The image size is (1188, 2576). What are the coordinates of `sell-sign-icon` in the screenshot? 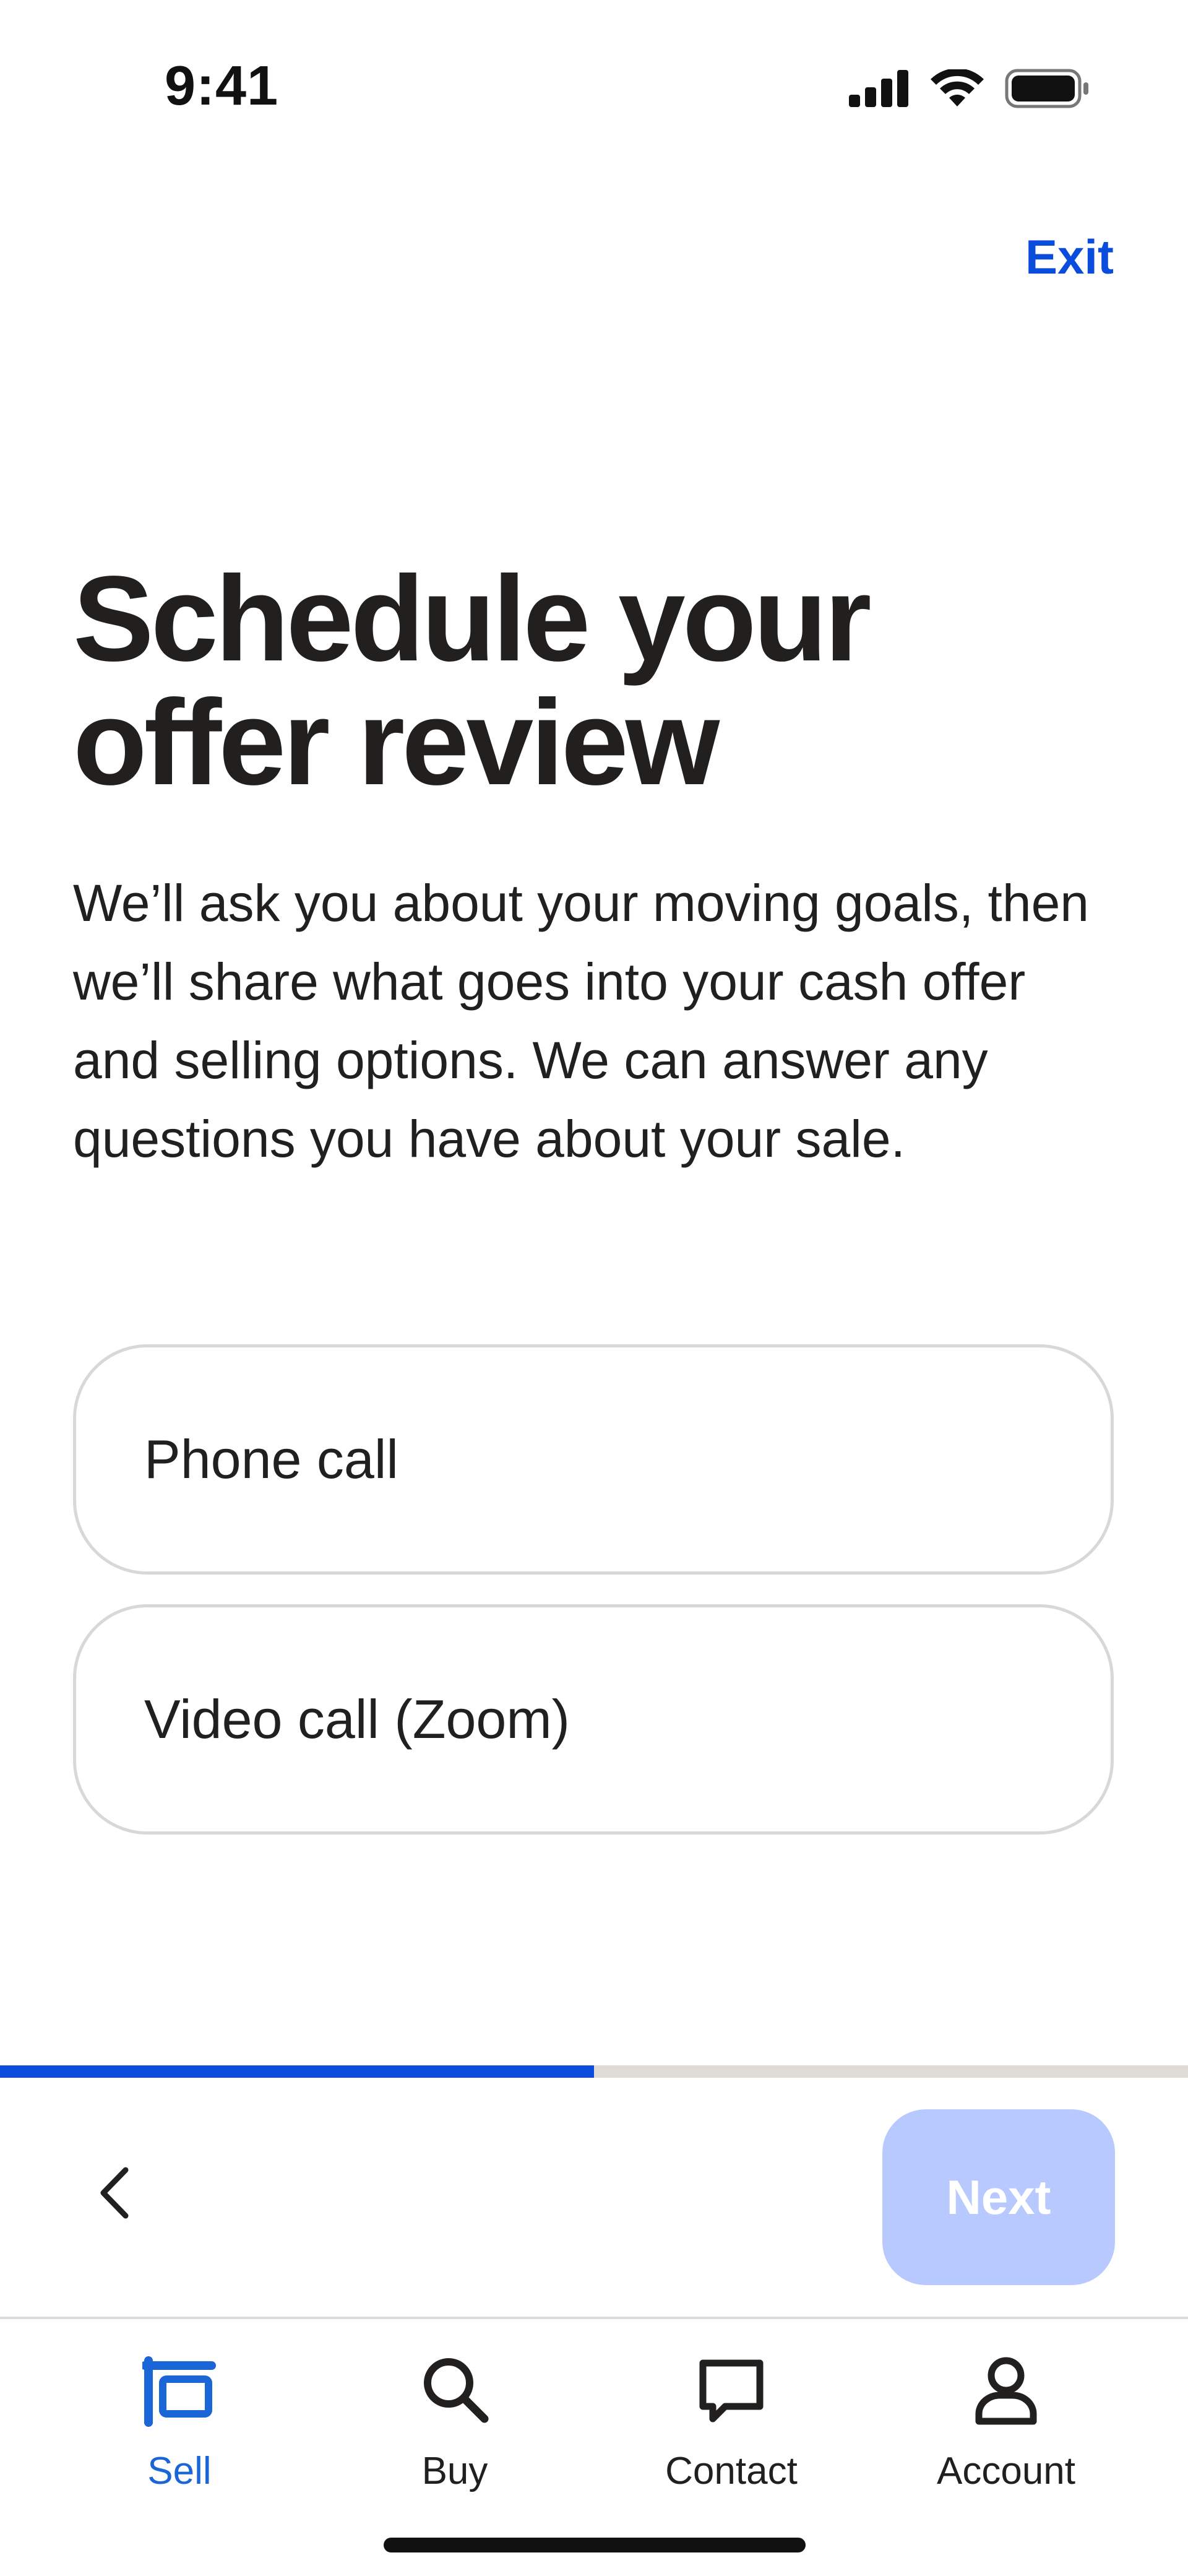 It's located at (179, 2391).